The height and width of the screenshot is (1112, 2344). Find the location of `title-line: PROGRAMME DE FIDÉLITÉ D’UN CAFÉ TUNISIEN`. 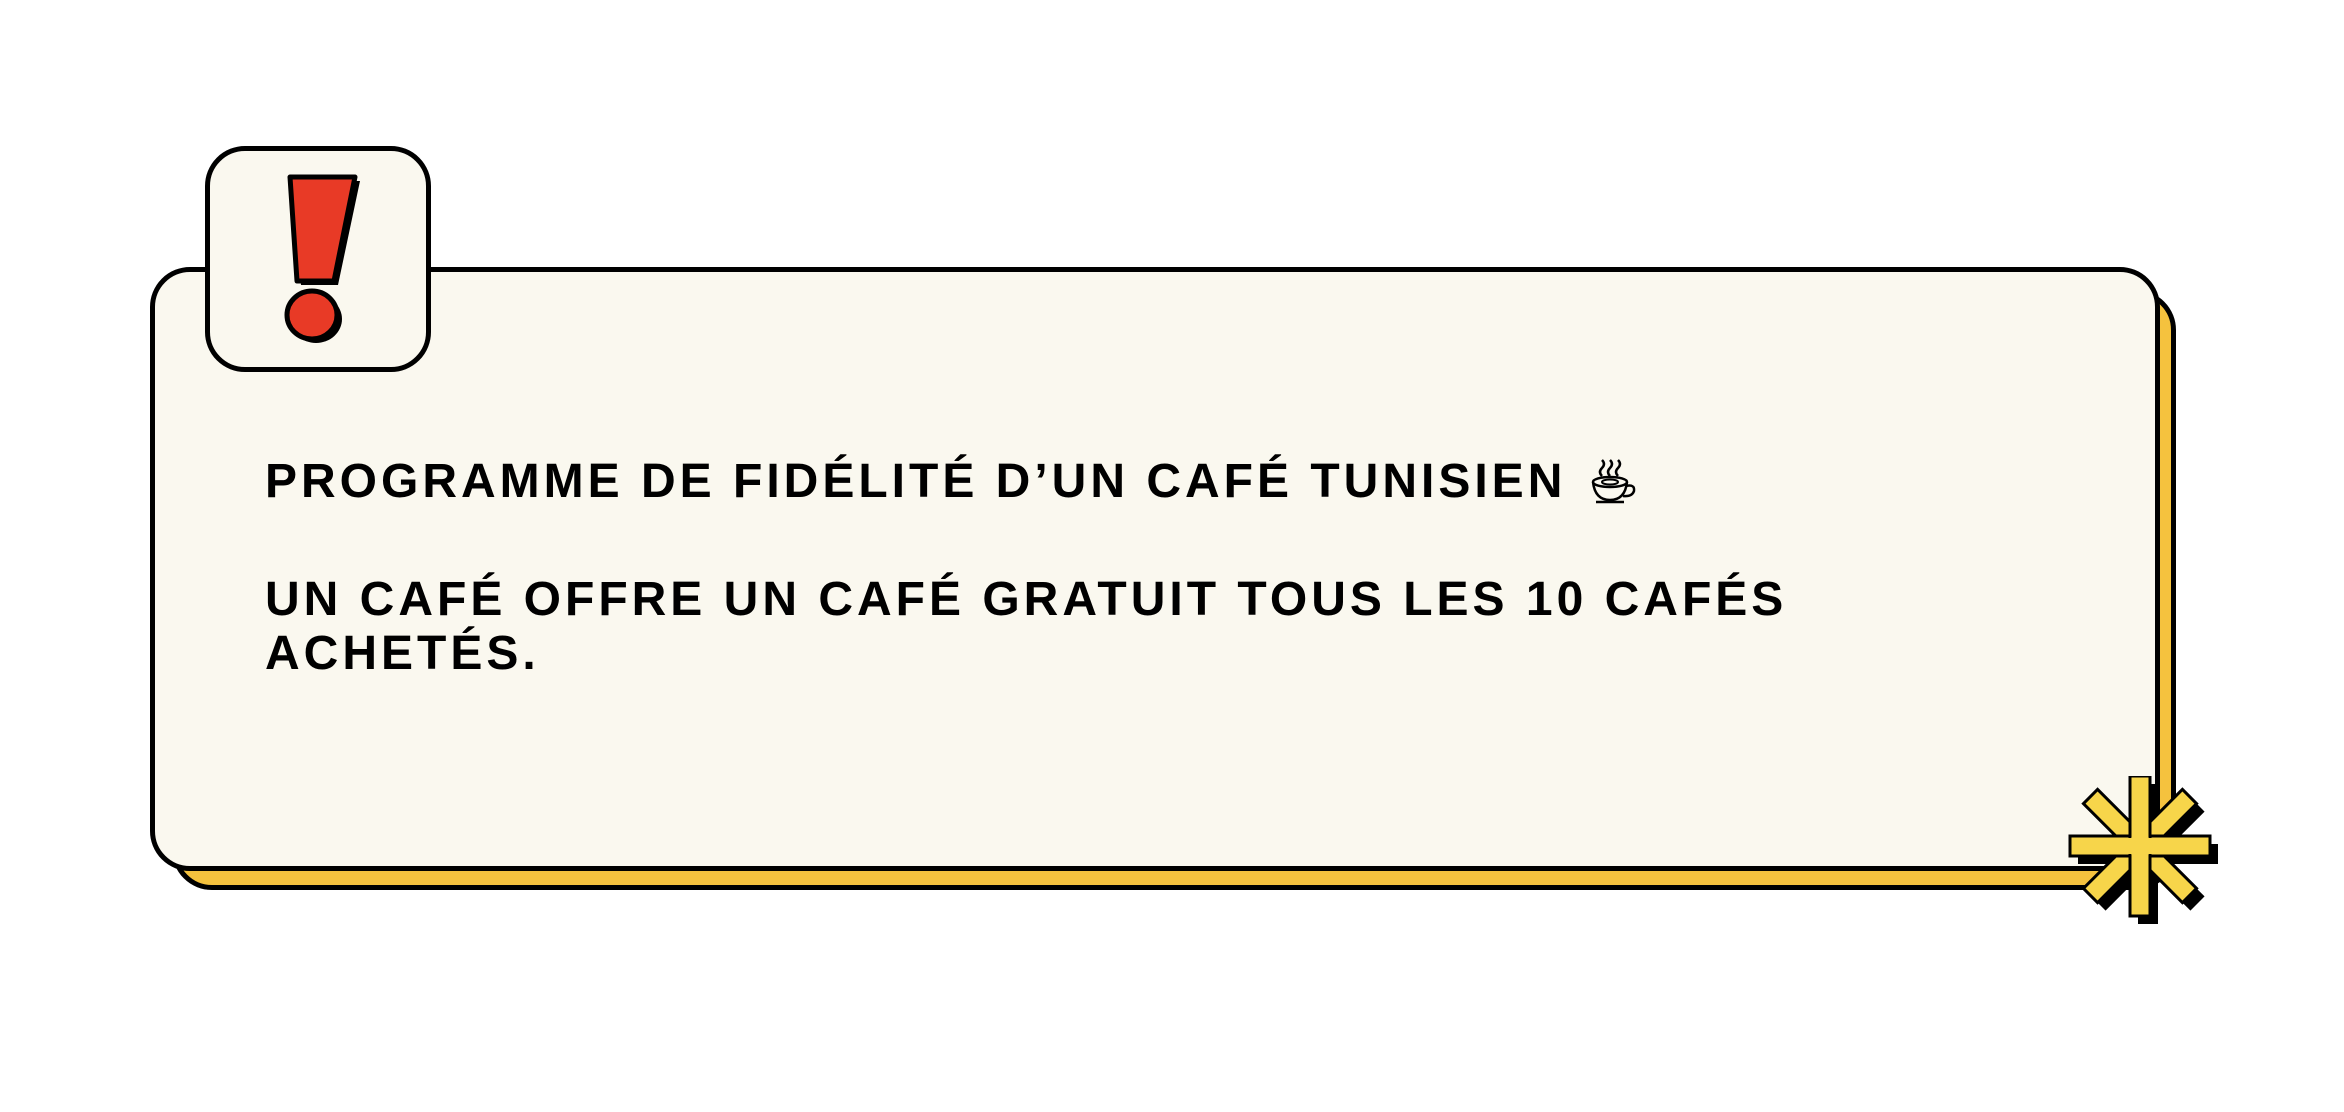

title-line: PROGRAMME DE FIDÉLITÉ D’UN CAFÉ TUNISIEN is located at coordinates (1140, 482).